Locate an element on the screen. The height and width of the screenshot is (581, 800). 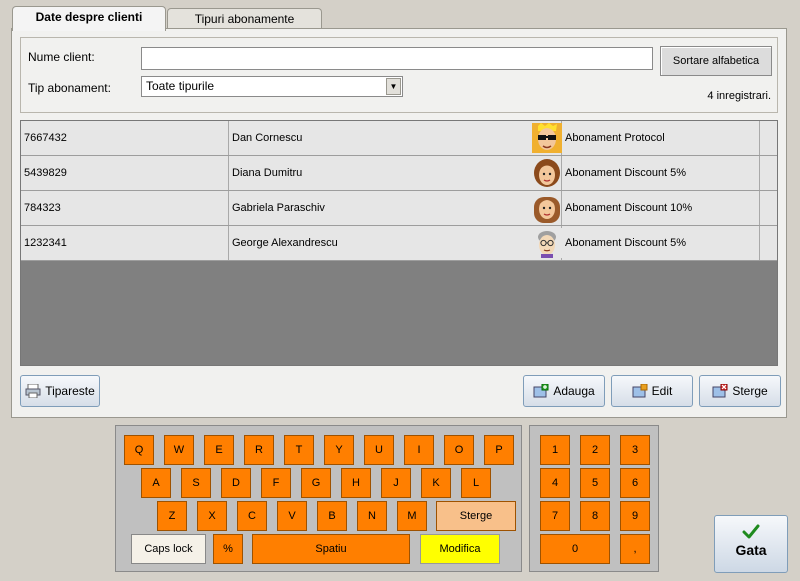
key-5: 5 is located at coordinates (595, 483).